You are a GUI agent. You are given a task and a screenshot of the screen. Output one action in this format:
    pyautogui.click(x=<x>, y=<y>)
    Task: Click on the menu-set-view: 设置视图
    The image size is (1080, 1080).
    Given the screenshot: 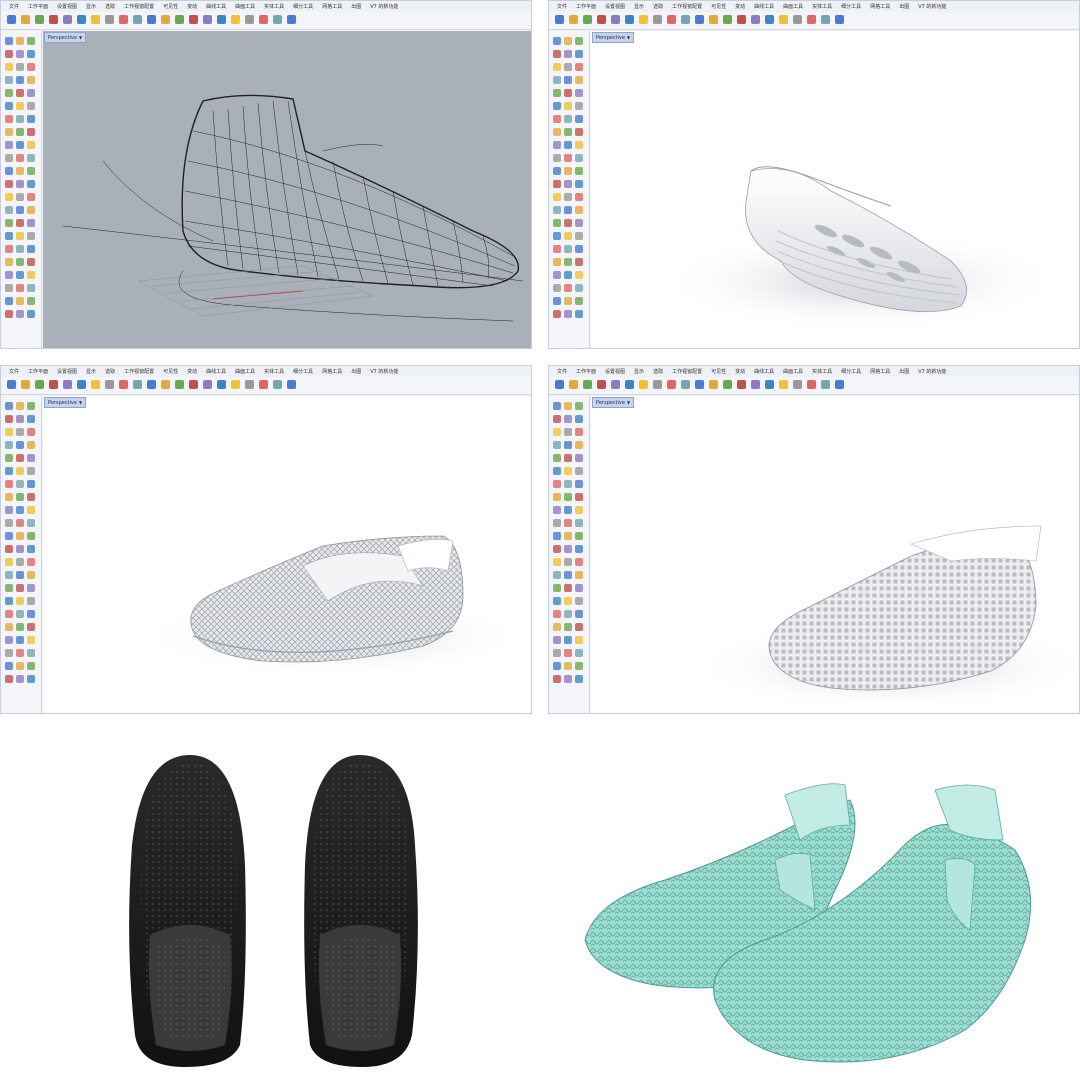 What is the action you would take?
    pyautogui.click(x=67, y=371)
    